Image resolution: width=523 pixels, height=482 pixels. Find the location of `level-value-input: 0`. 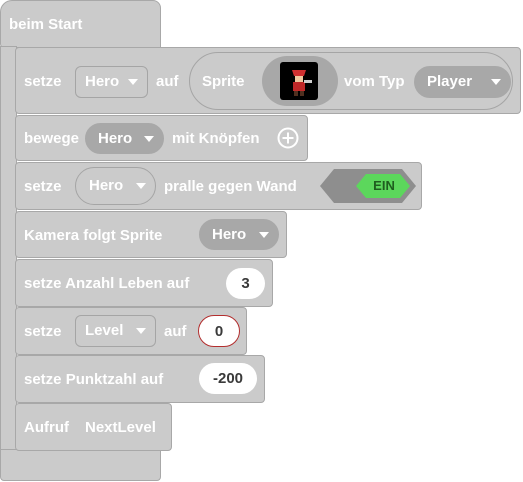

level-value-input: 0 is located at coordinates (219, 331).